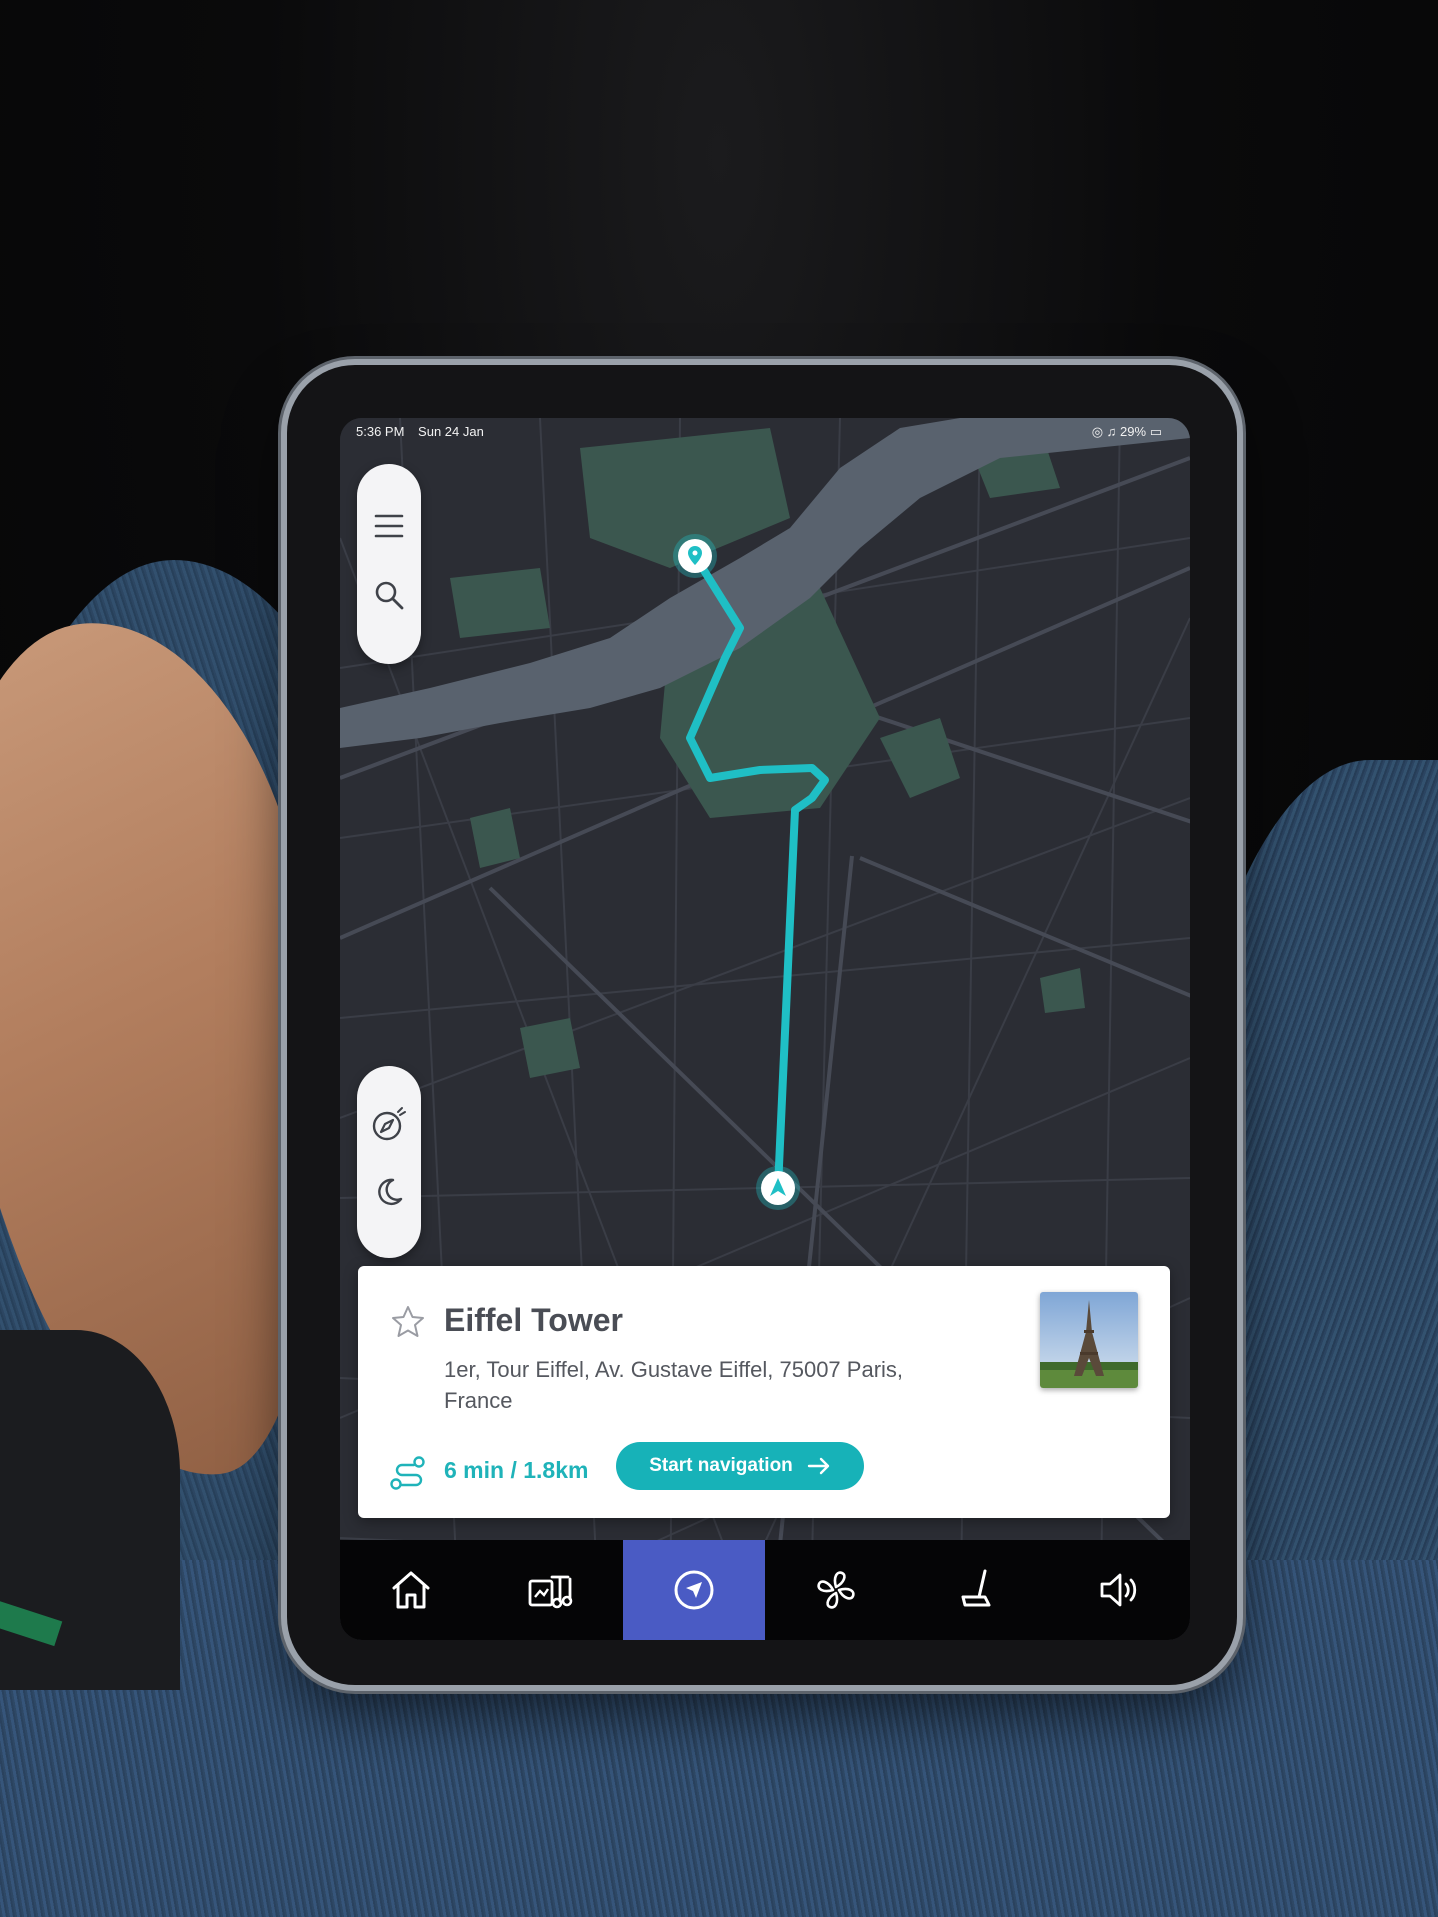 The image size is (1438, 1917). I want to click on menu-button, so click(389, 526).